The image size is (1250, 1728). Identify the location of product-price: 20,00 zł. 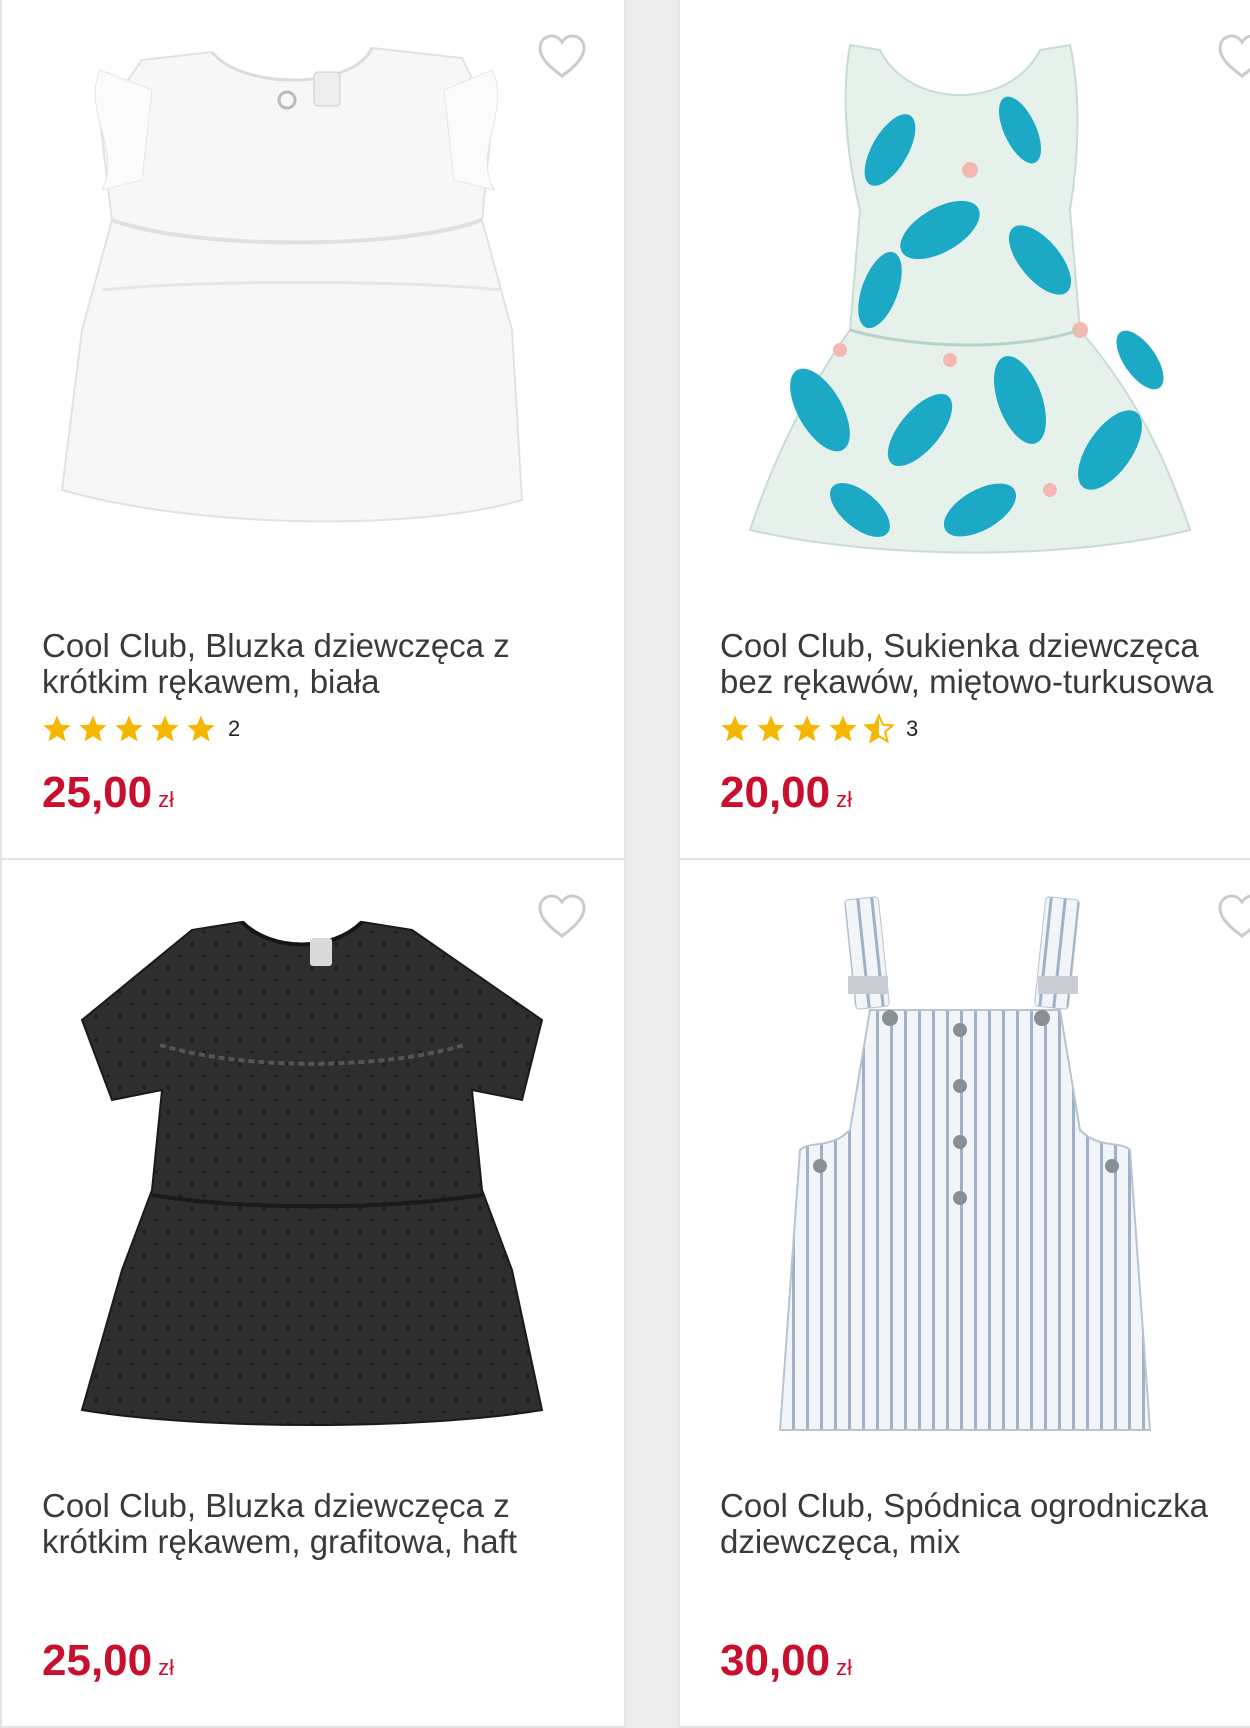
(786, 793).